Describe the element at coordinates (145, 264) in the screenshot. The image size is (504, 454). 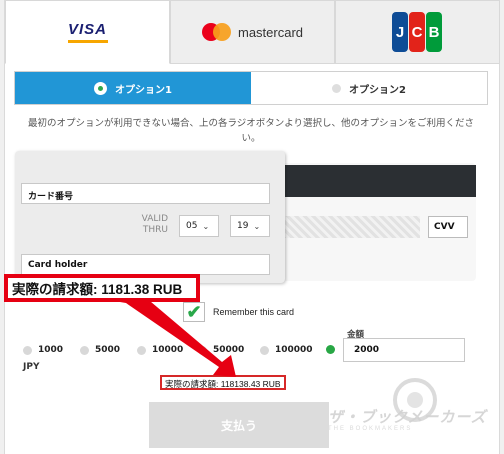
I see `cardholder-field: Card holder` at that location.